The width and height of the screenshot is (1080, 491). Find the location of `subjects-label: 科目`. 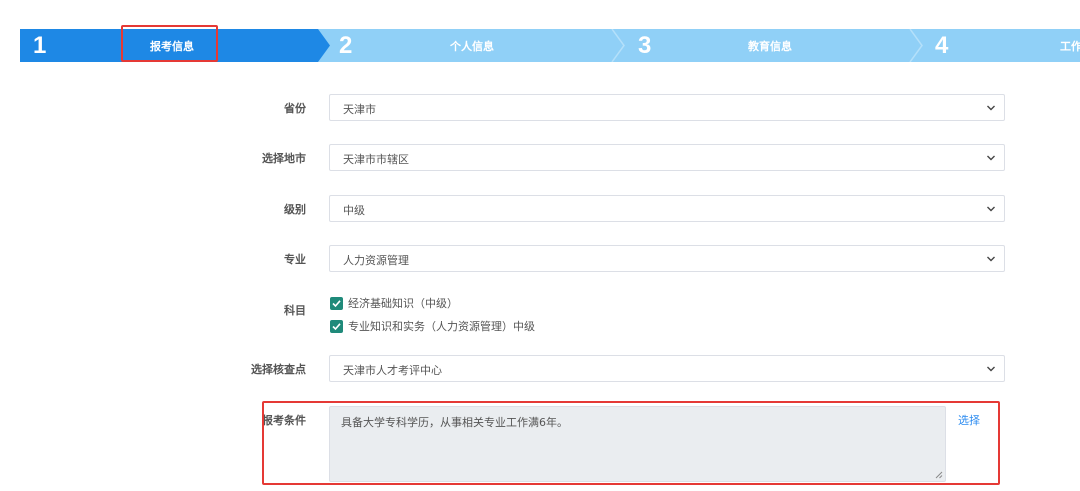

subjects-label: 科目 is located at coordinates (295, 310).